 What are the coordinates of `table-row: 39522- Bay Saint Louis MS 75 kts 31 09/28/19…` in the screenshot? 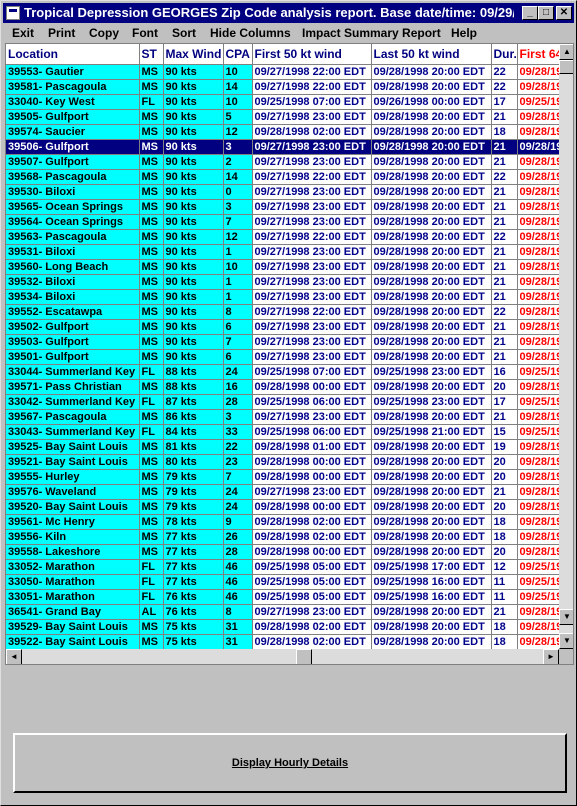 It's located at (282, 641).